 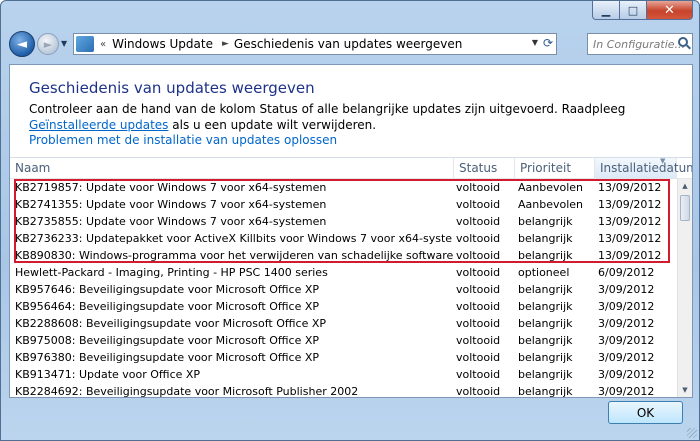 What do you see at coordinates (232, 168) in the screenshot?
I see `column-header-name: Naam` at bounding box center [232, 168].